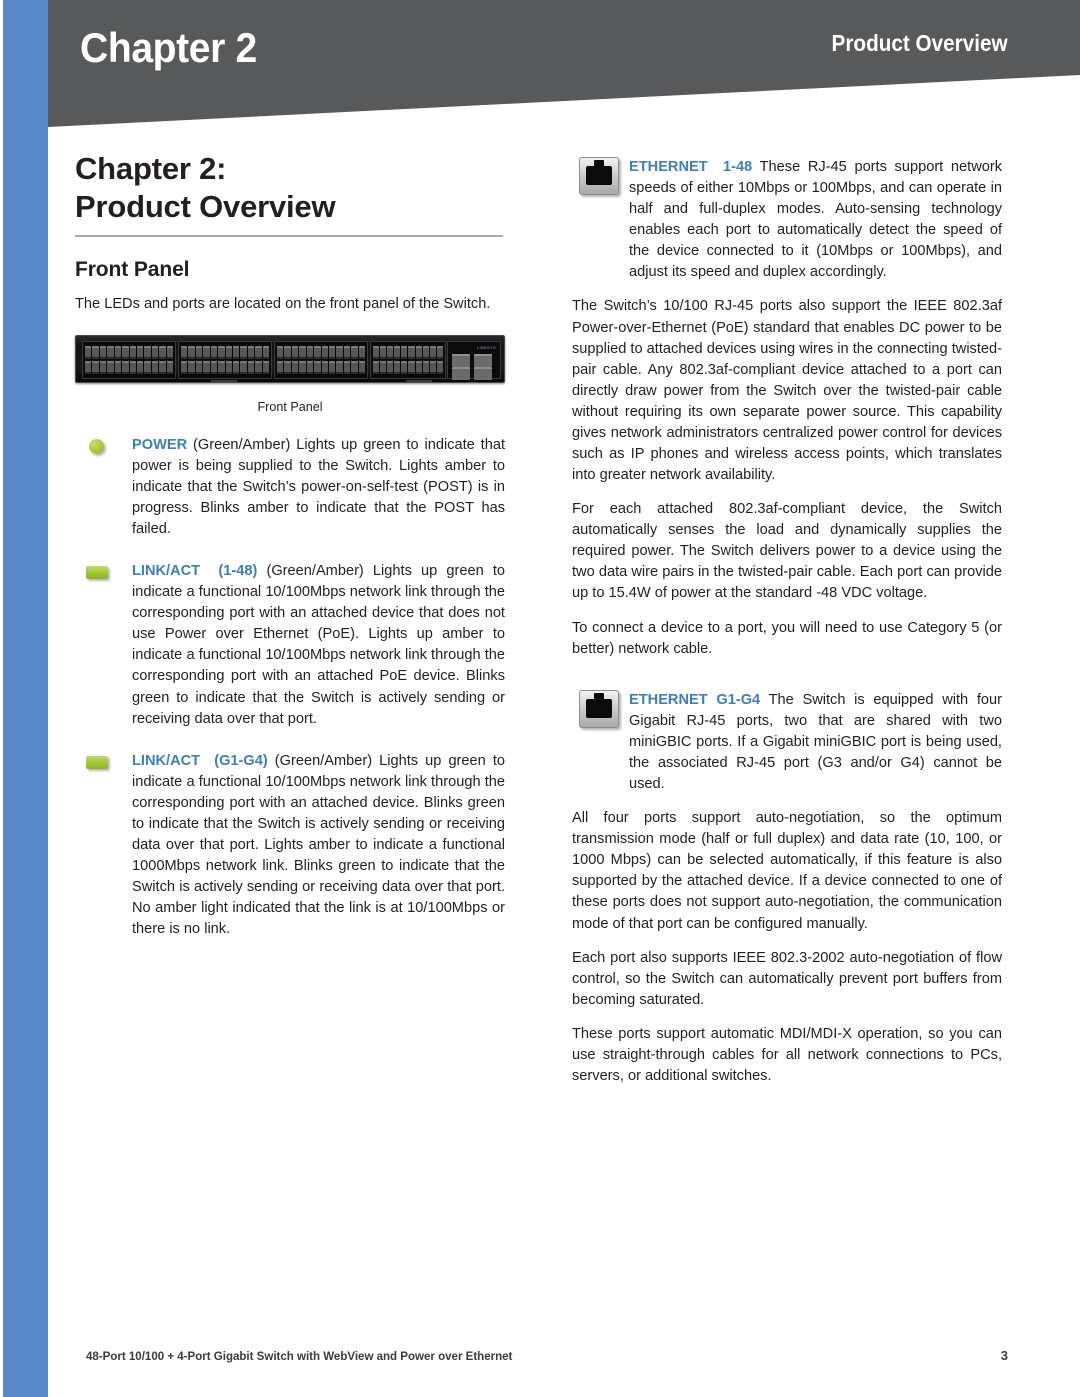  I want to click on led-label-range: (1-48), so click(238, 571).